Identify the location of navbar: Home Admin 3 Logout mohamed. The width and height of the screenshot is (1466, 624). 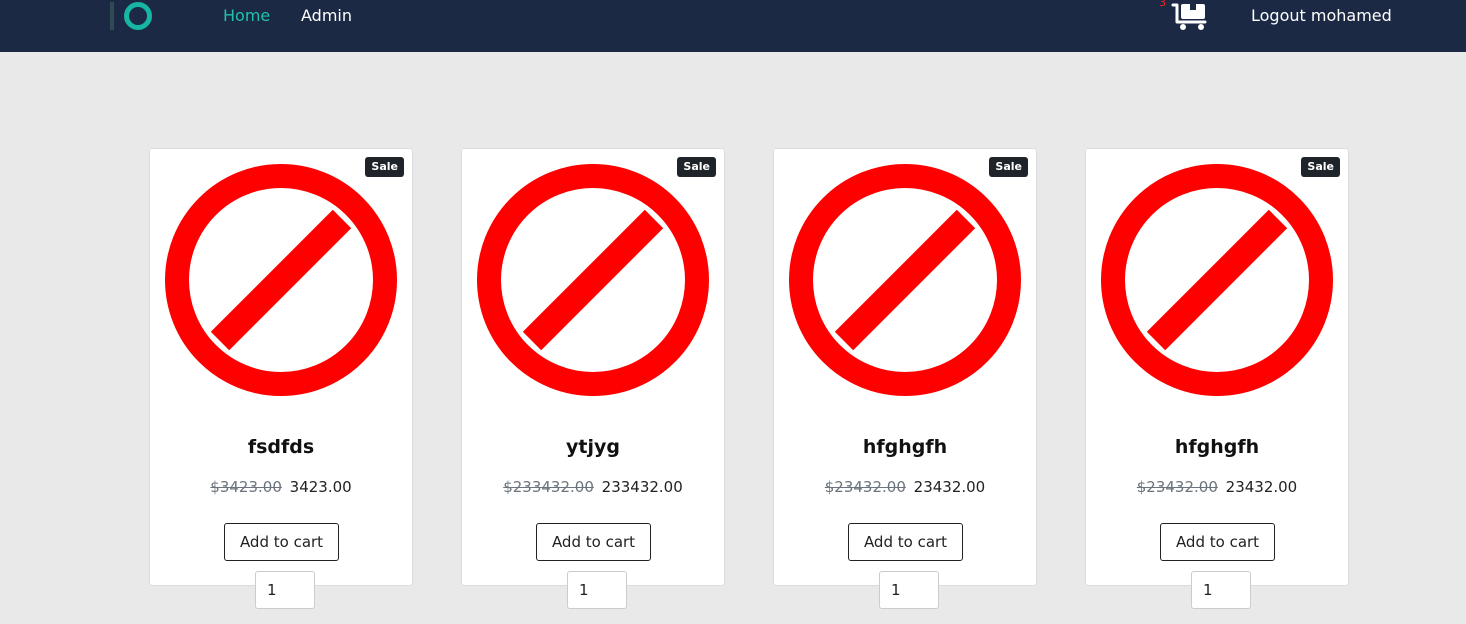
(733, 26).